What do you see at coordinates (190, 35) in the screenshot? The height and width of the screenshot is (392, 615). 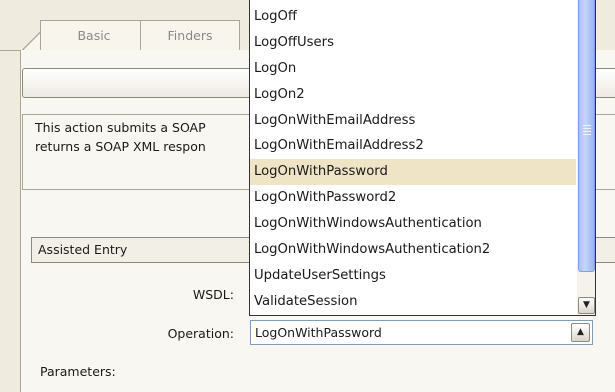 I see `tab-finders: Finders` at bounding box center [190, 35].